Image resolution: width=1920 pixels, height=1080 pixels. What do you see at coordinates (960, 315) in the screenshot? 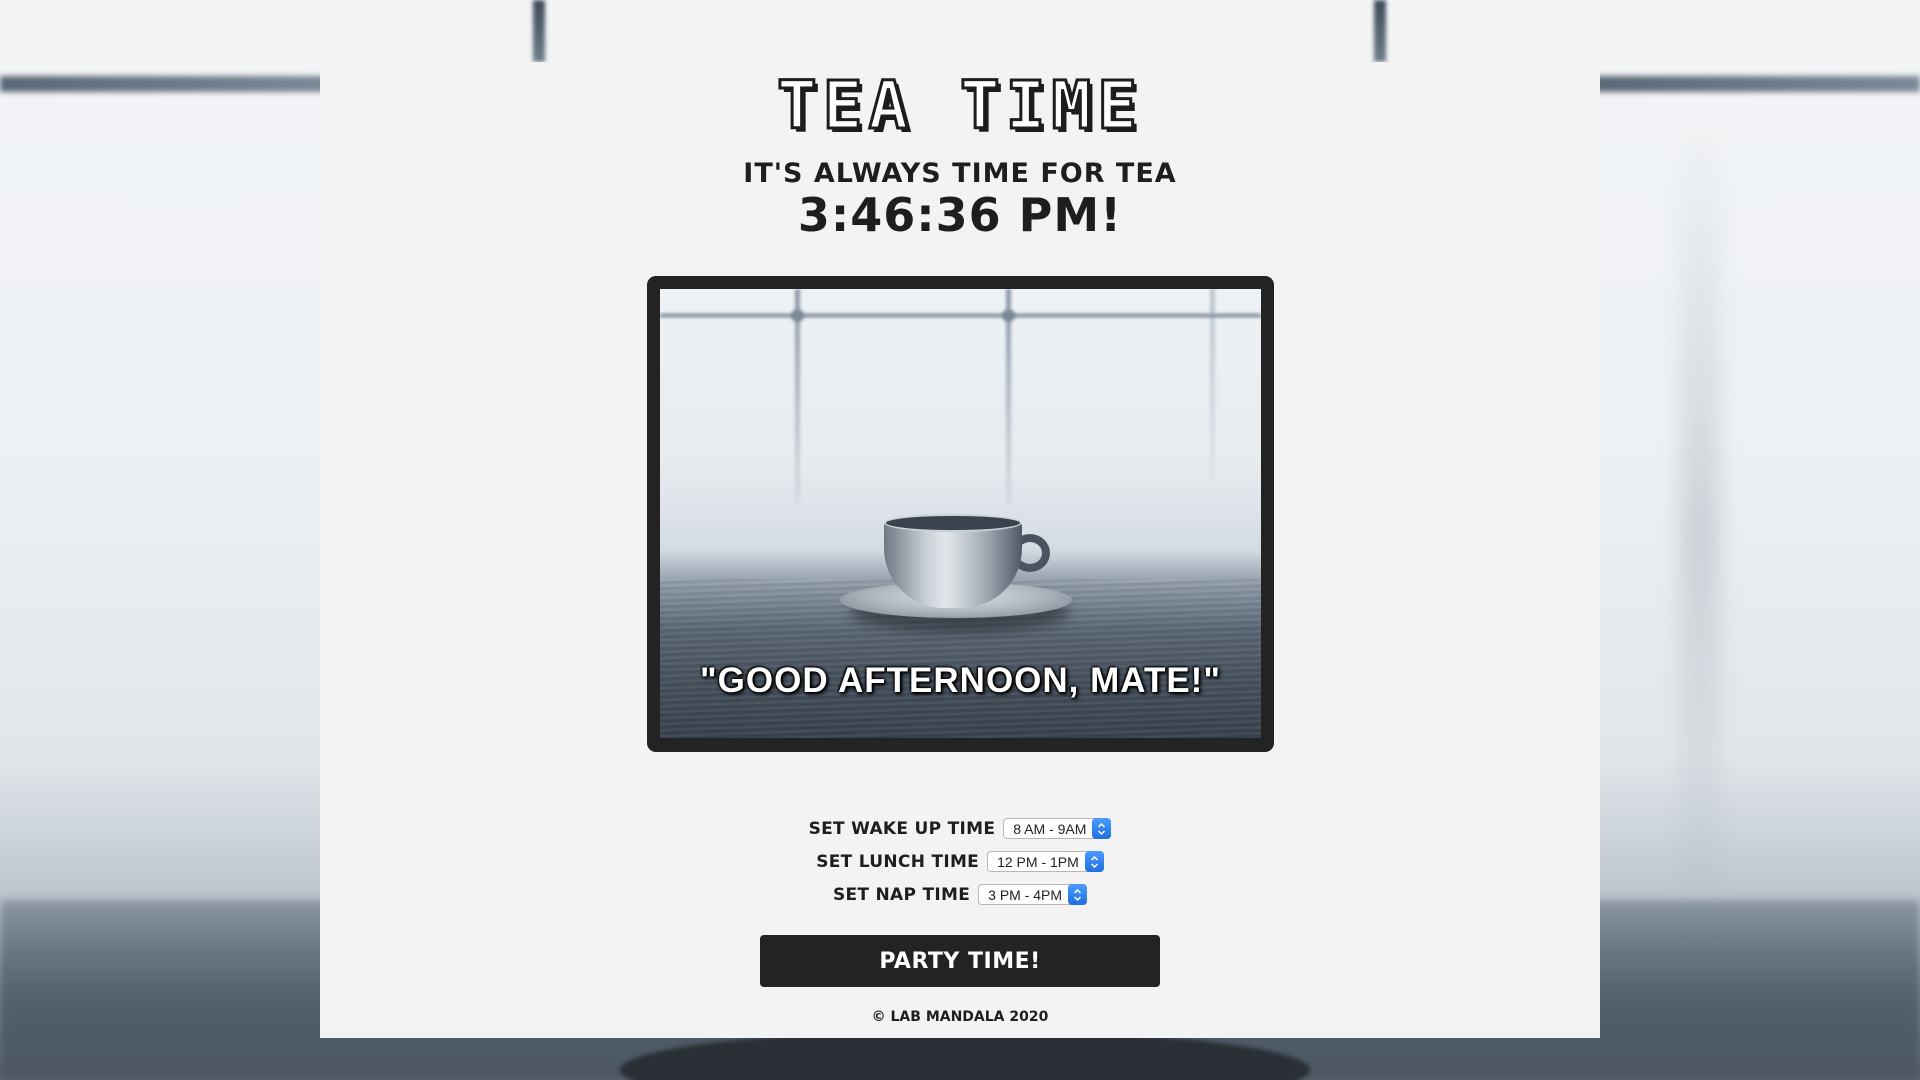
I see `window-rail` at bounding box center [960, 315].